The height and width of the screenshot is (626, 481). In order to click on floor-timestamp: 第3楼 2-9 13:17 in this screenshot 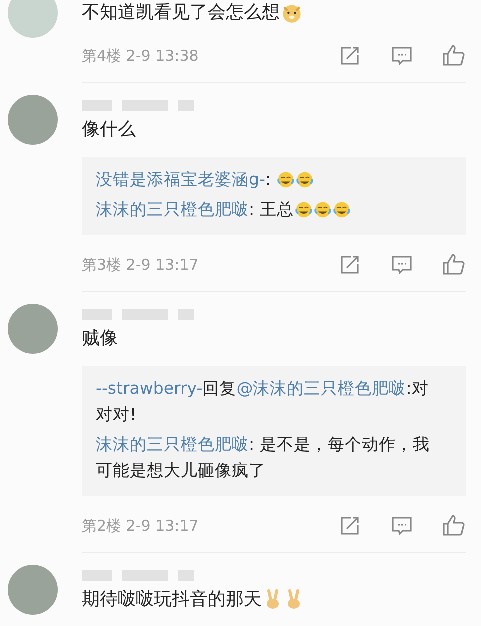, I will do `click(140, 265)`.